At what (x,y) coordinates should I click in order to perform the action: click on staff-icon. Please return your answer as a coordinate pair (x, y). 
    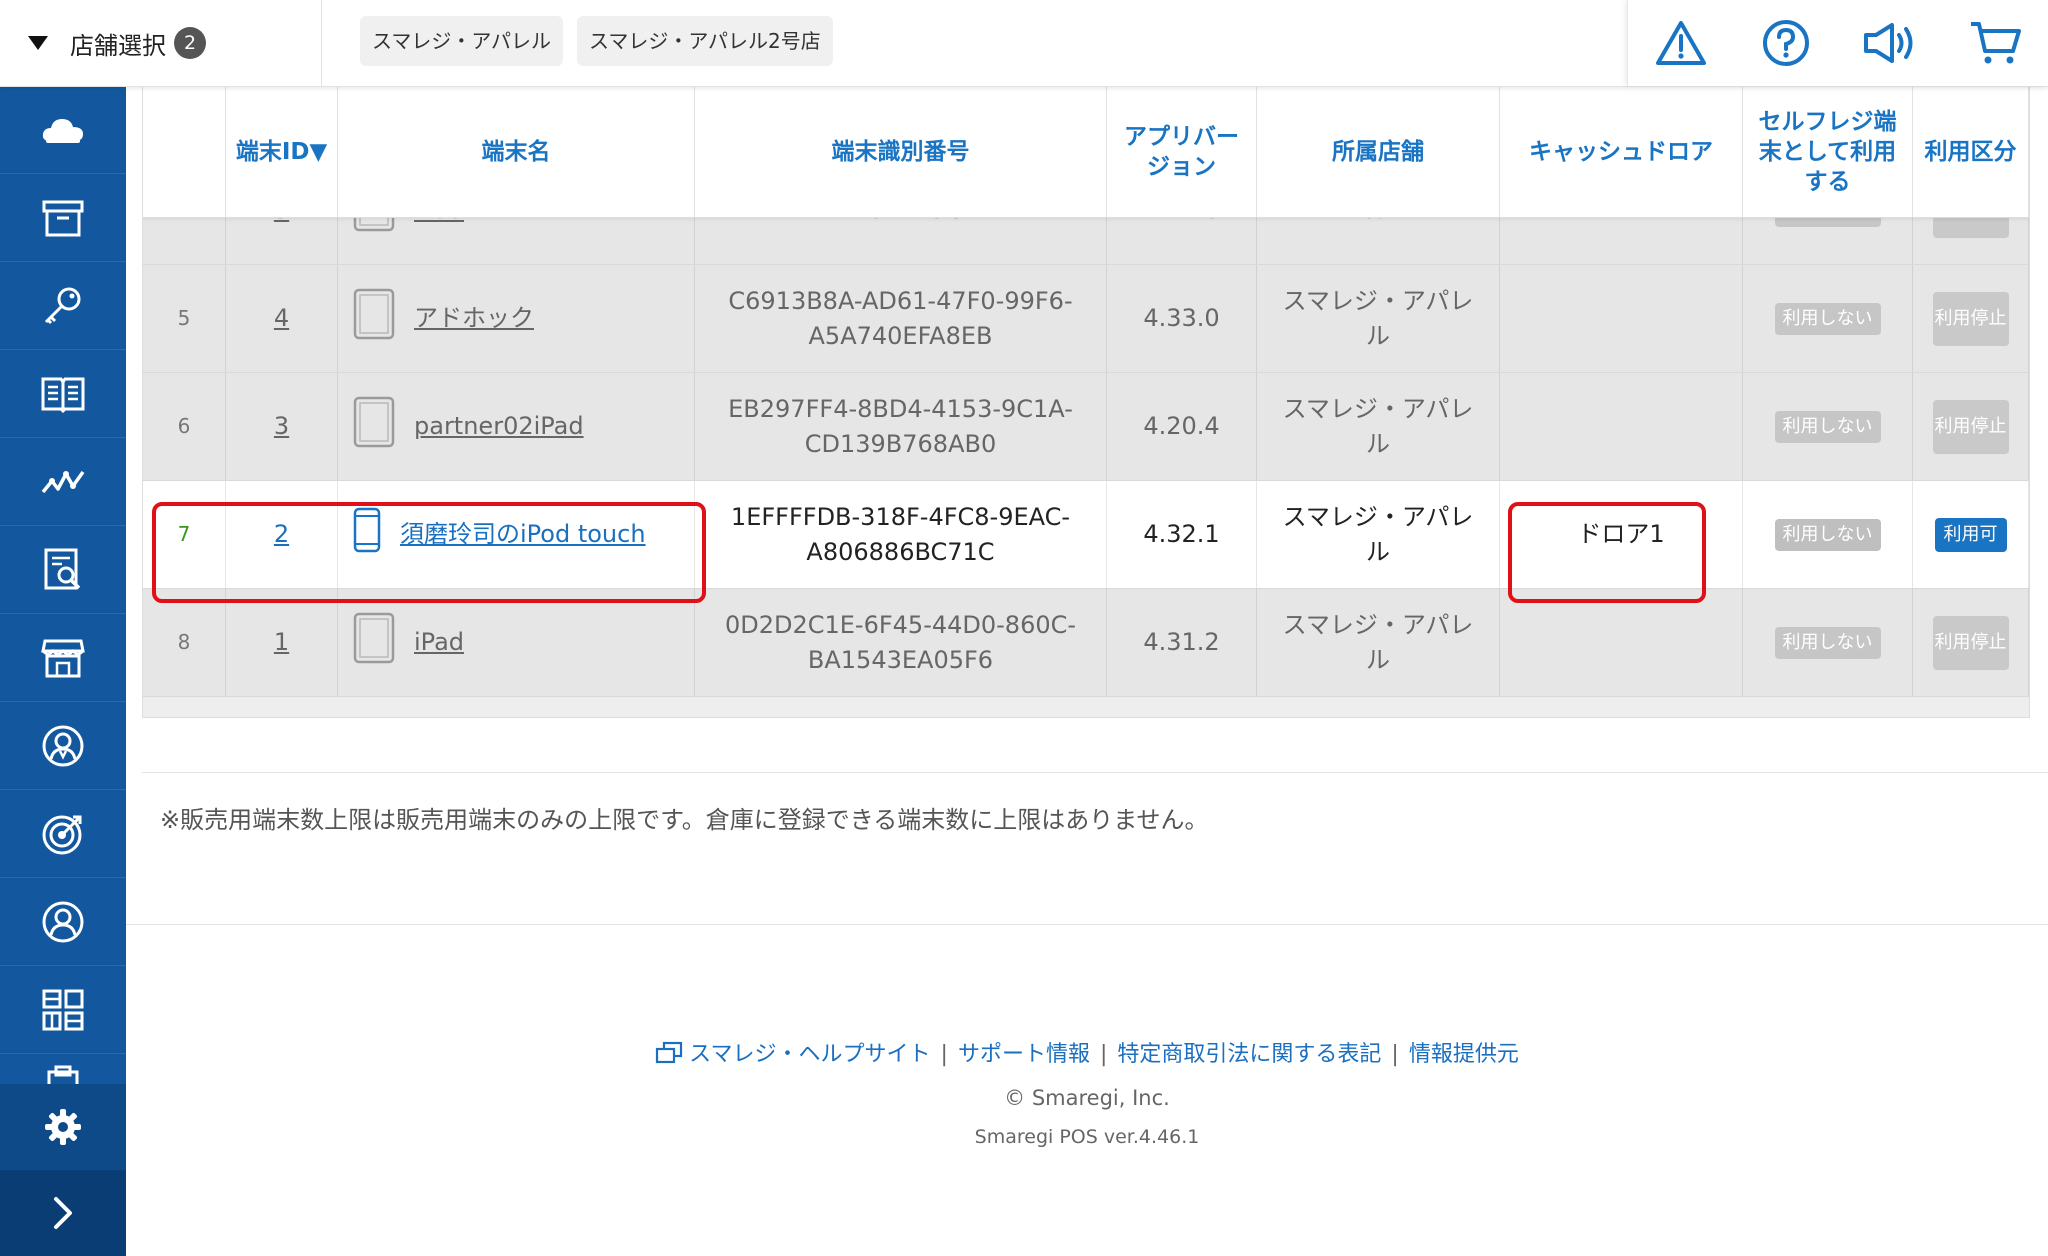
    Looking at the image, I should click on (63, 745).